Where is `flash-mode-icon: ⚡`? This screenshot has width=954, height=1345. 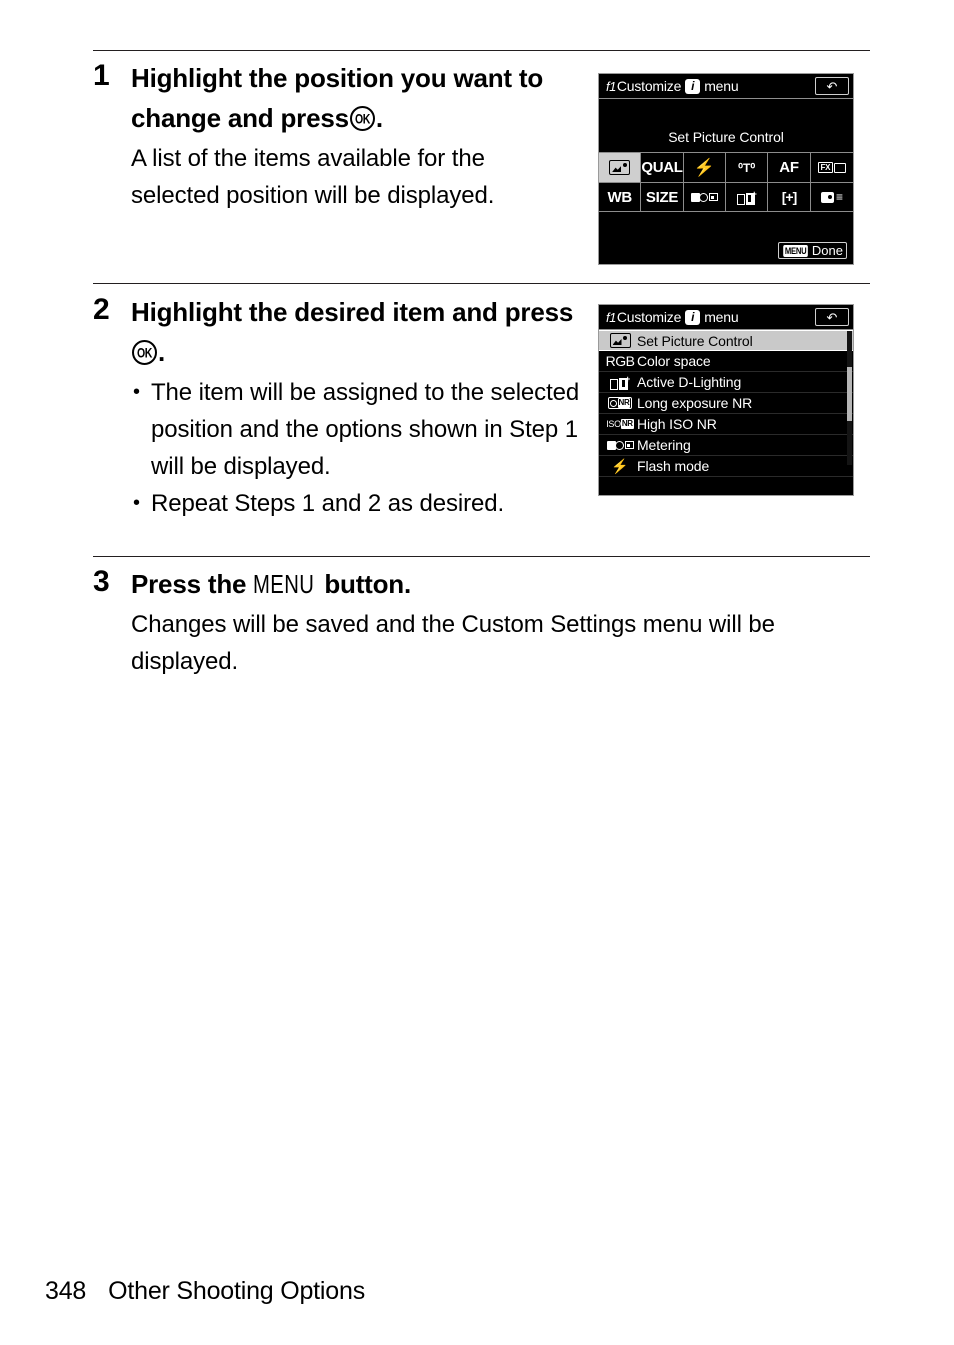
flash-mode-icon: ⚡ is located at coordinates (620, 465).